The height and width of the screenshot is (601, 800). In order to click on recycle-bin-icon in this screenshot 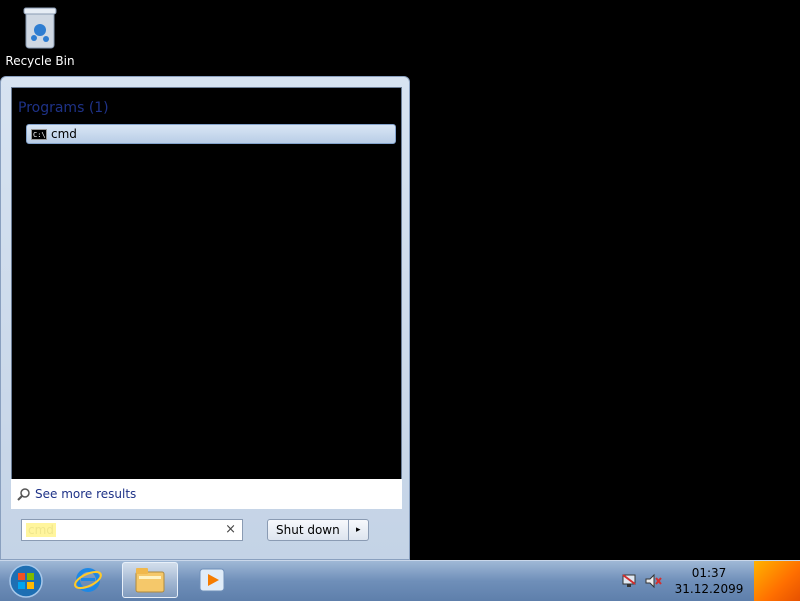, I will do `click(40, 28)`.